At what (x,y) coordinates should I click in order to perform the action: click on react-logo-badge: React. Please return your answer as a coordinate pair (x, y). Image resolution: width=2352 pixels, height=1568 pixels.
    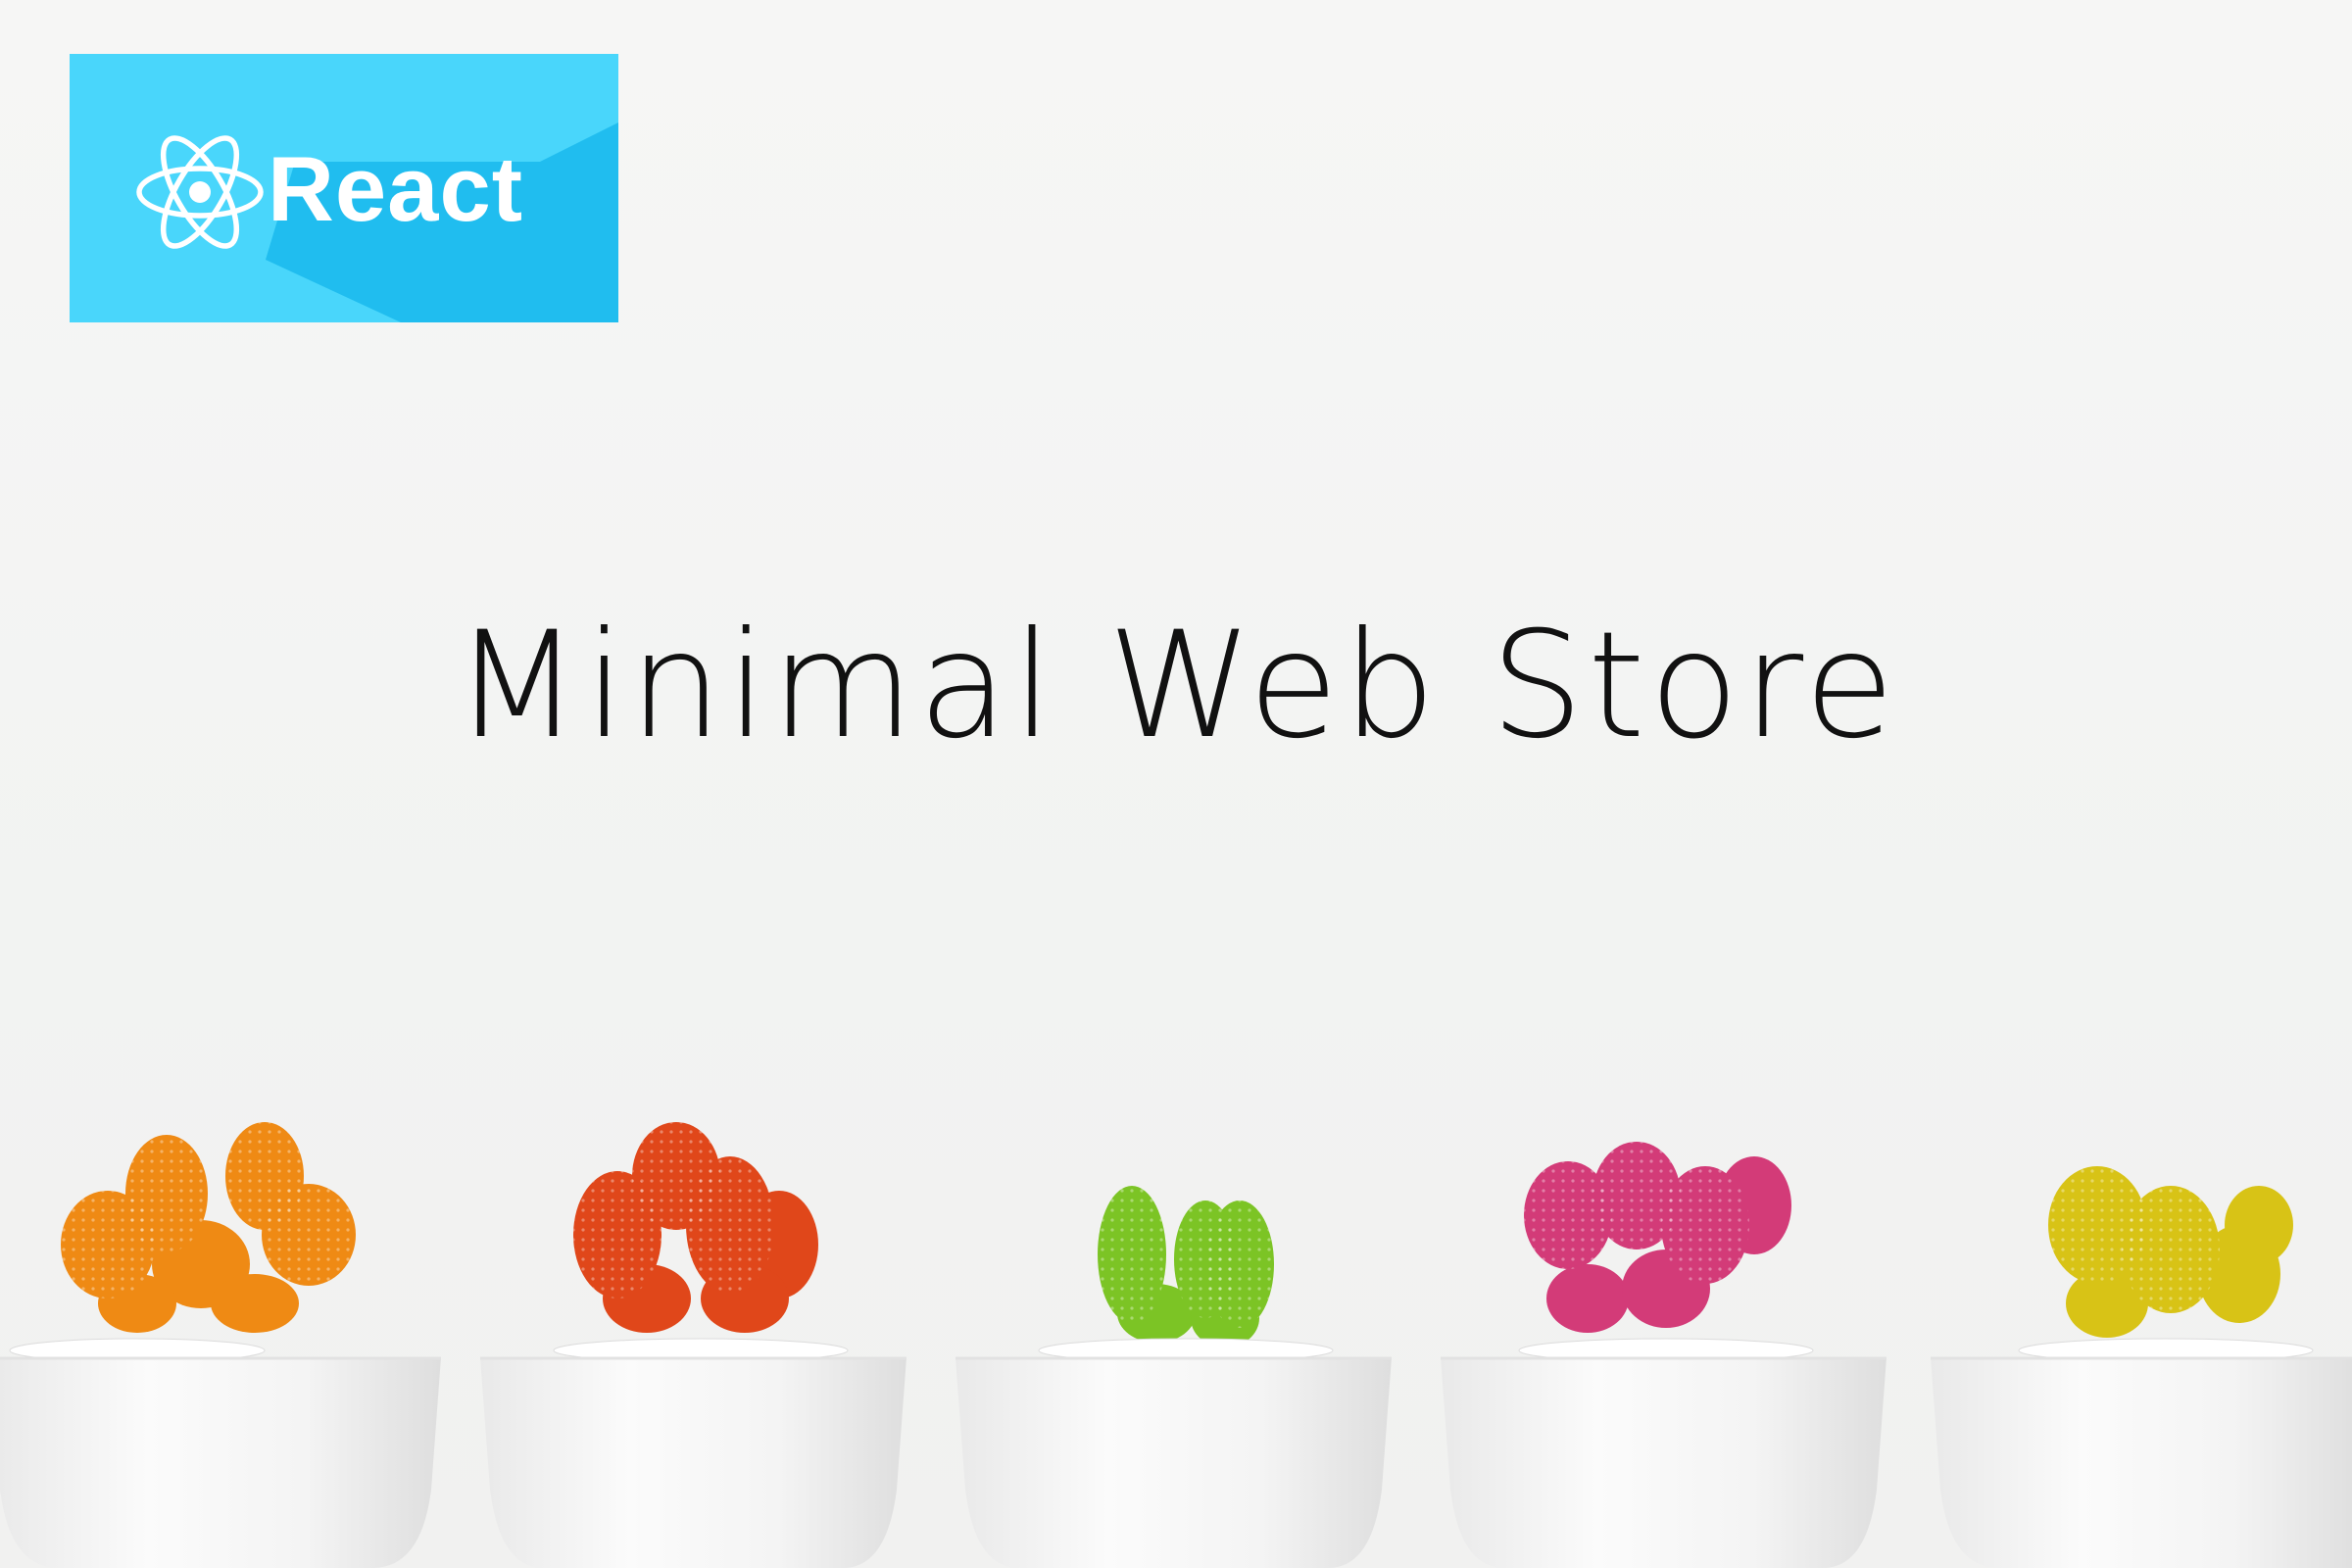
    Looking at the image, I should click on (344, 188).